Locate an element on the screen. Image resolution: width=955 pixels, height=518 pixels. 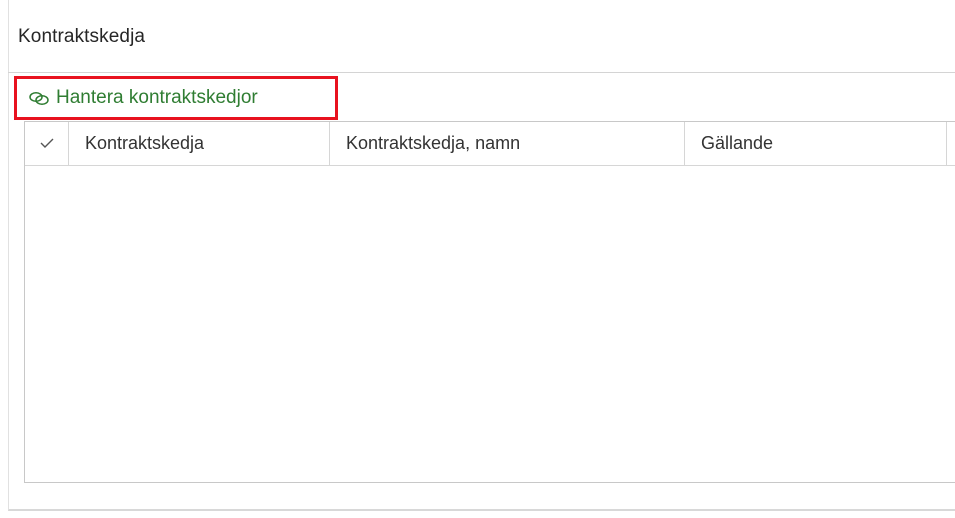
column-header-label: Kontraktskedja, namn is located at coordinates (433, 143).